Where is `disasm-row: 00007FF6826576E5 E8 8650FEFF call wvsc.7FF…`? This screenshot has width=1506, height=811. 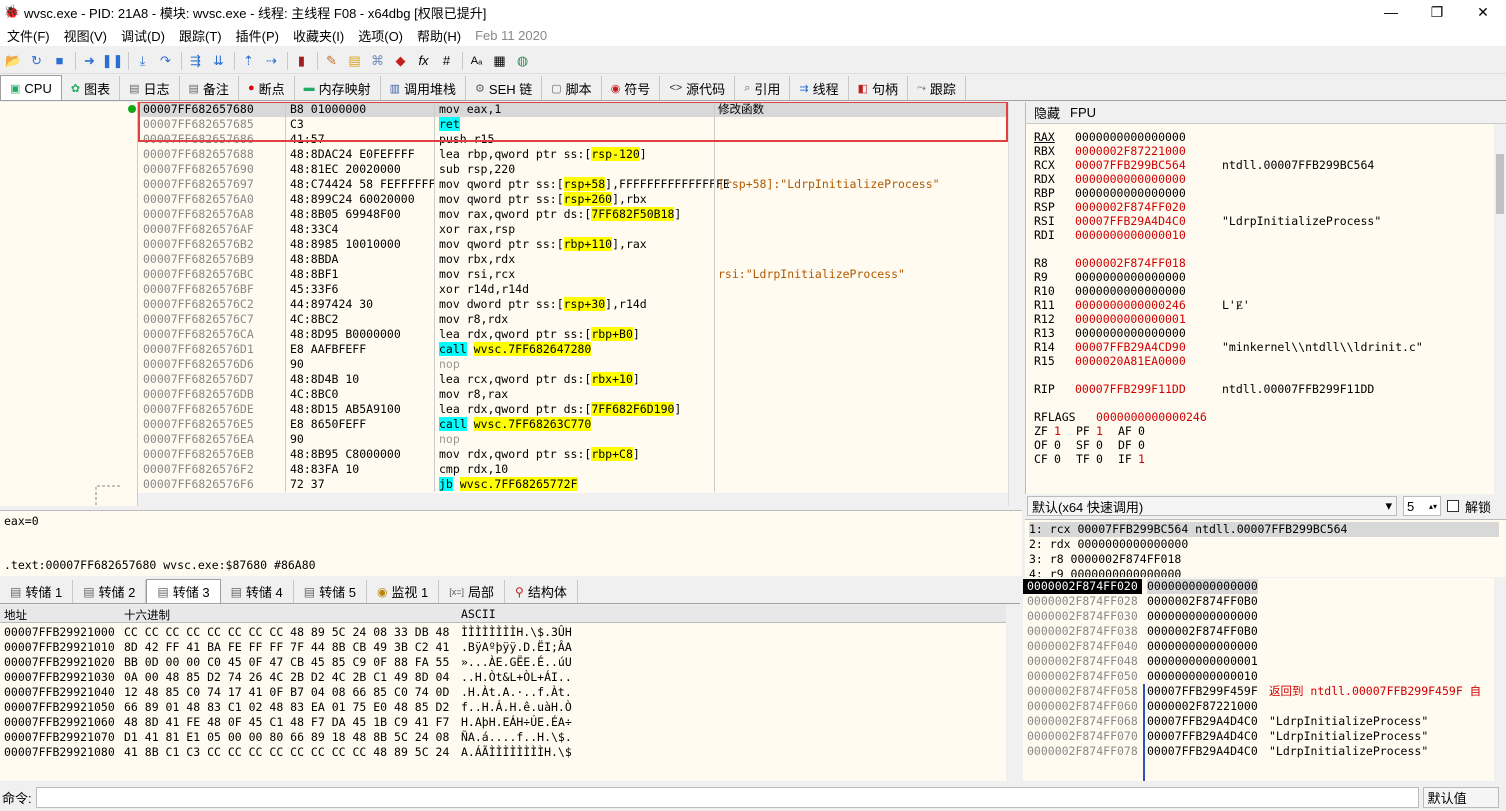
disasm-row: 00007FF6826576E5 E8 8650FEFF call wvsc.7FF… is located at coordinates (573, 424).